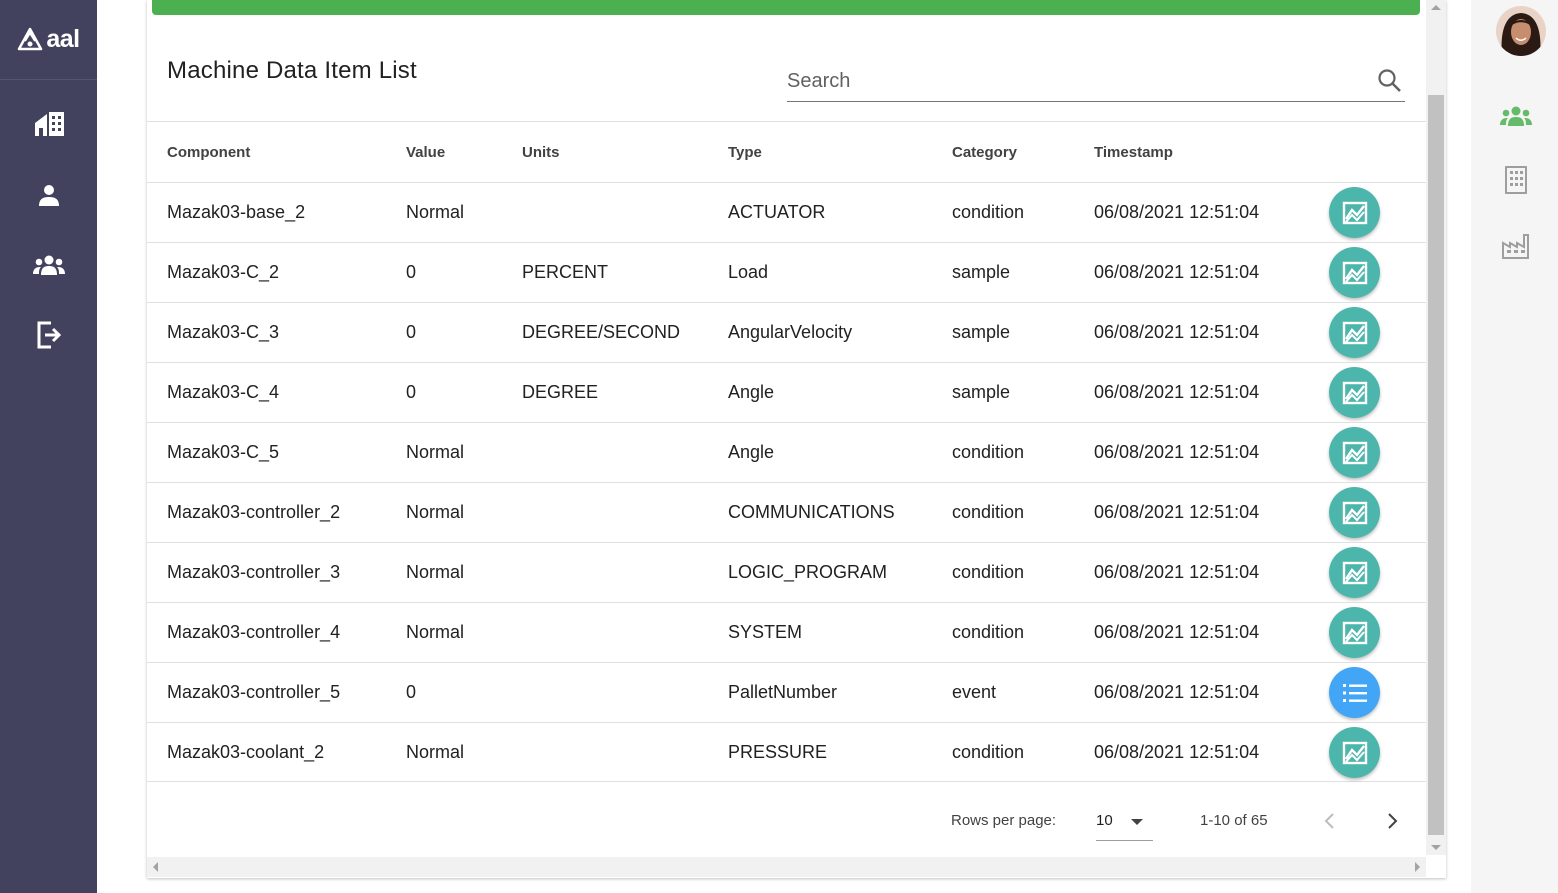 The width and height of the screenshot is (1558, 893). I want to click on nav-users, so click(48, 265).